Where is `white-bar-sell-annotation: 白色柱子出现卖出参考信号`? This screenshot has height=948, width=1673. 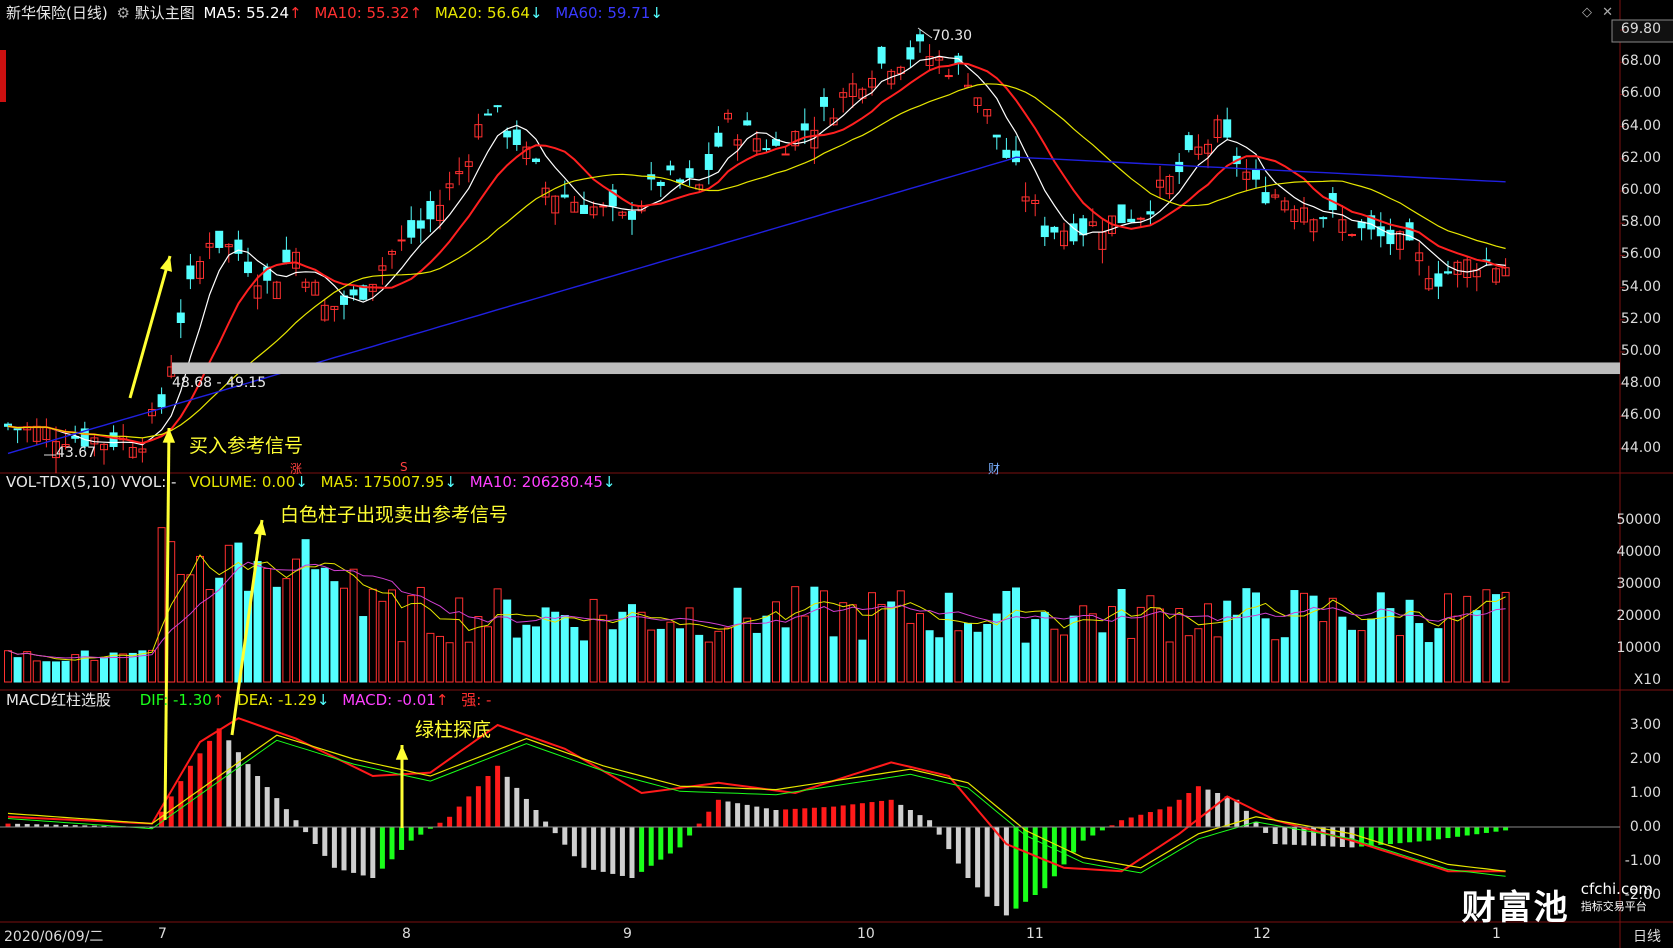 white-bar-sell-annotation: 白色柱子出现卖出参考信号 is located at coordinates (394, 515).